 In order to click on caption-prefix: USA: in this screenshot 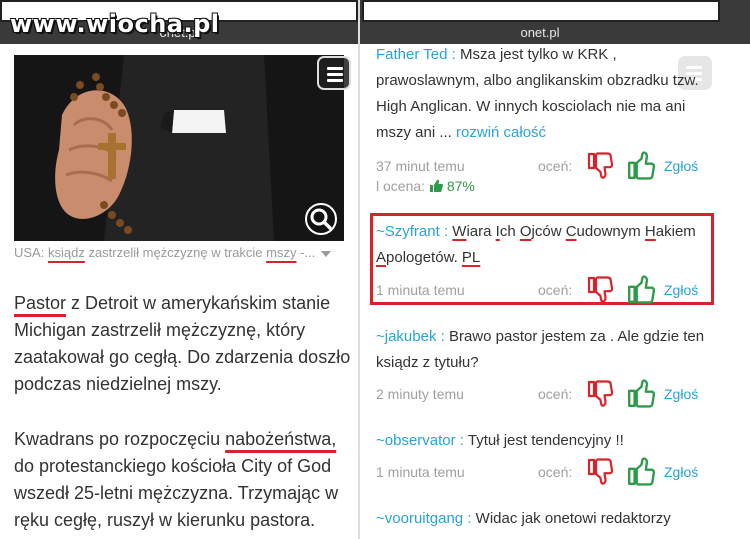, I will do `click(31, 252)`.